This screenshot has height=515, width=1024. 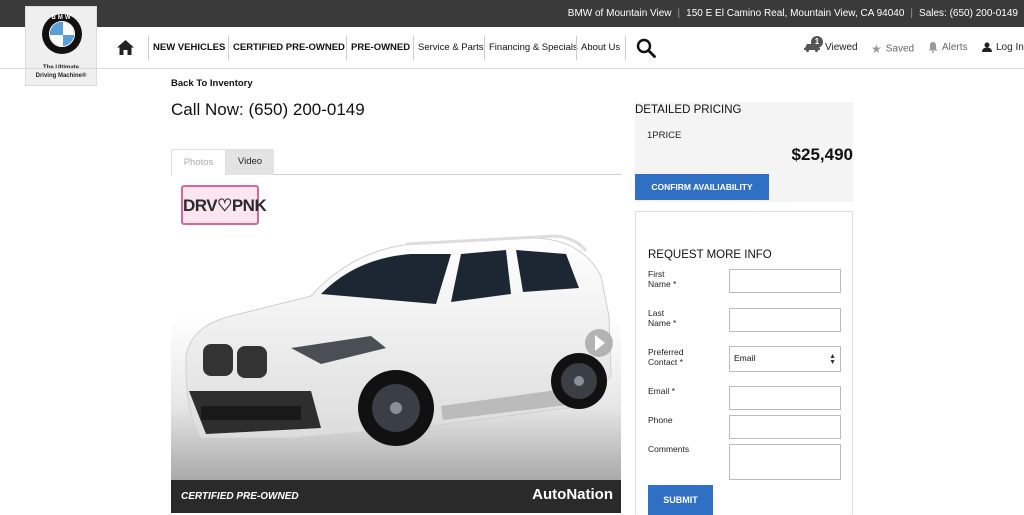 I want to click on sales-phone: Sales: (650) 200-0149, so click(x=968, y=13).